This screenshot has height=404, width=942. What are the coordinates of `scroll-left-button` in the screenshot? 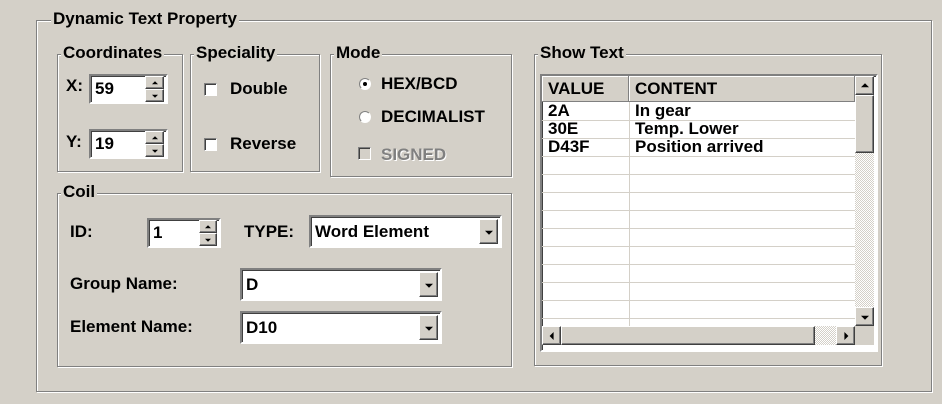 It's located at (551, 335).